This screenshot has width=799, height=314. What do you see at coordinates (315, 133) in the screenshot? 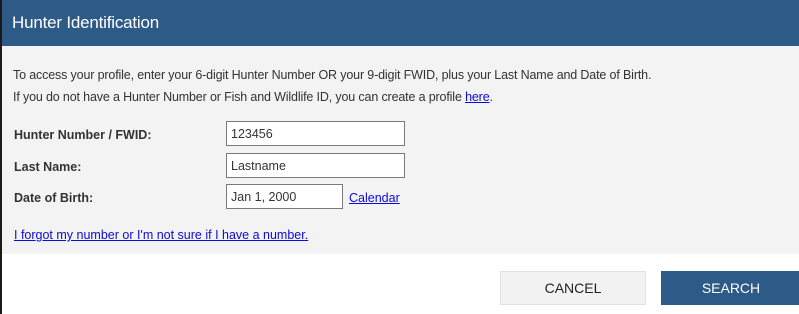
I see `hunter-number-input` at bounding box center [315, 133].